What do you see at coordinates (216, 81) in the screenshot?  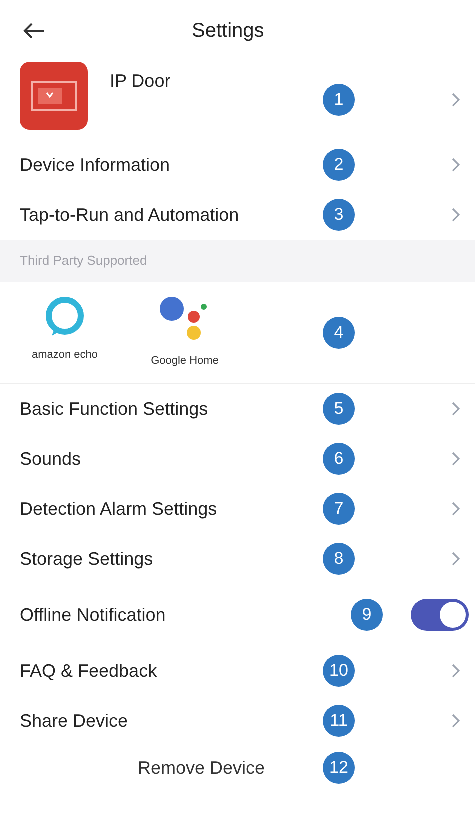 I see `device-name: IP Door` at bounding box center [216, 81].